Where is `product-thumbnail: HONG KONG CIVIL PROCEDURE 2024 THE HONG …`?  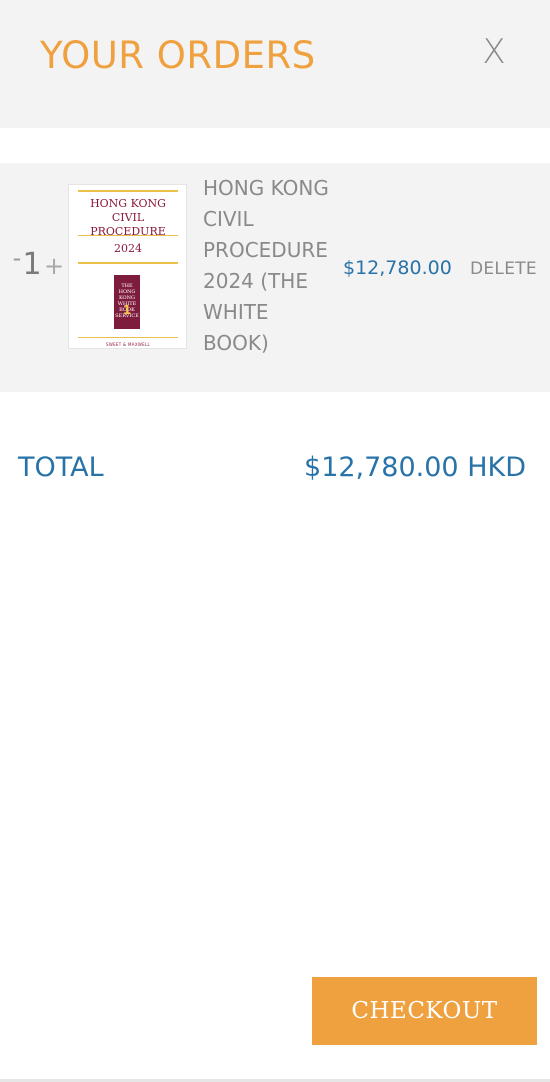 product-thumbnail: HONG KONG CIVIL PROCEDURE 2024 THE HONG … is located at coordinates (127, 266).